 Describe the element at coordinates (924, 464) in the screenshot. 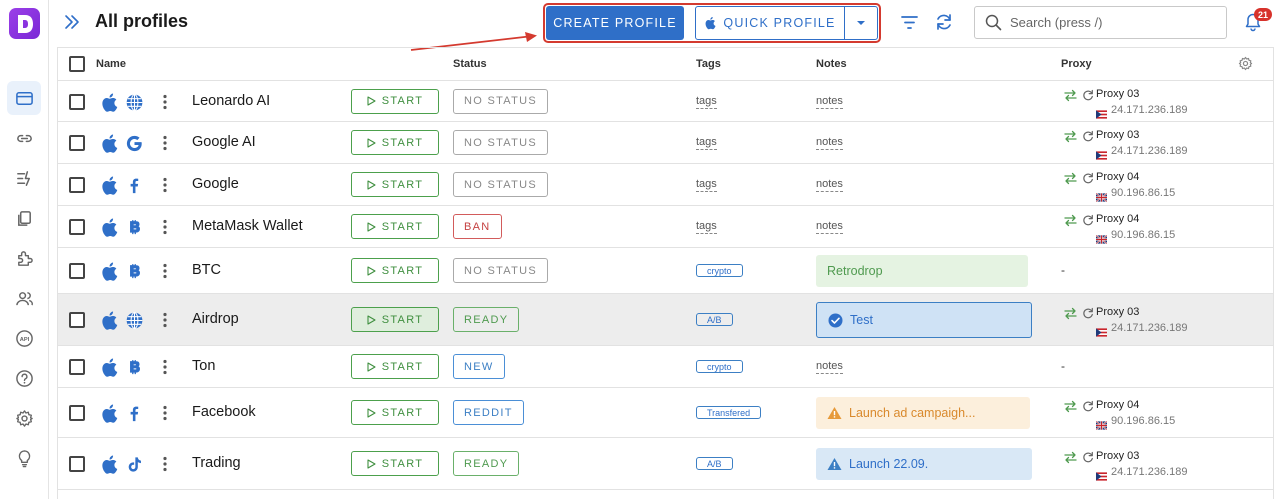

I see `note-card: Launch 22.09.` at that location.